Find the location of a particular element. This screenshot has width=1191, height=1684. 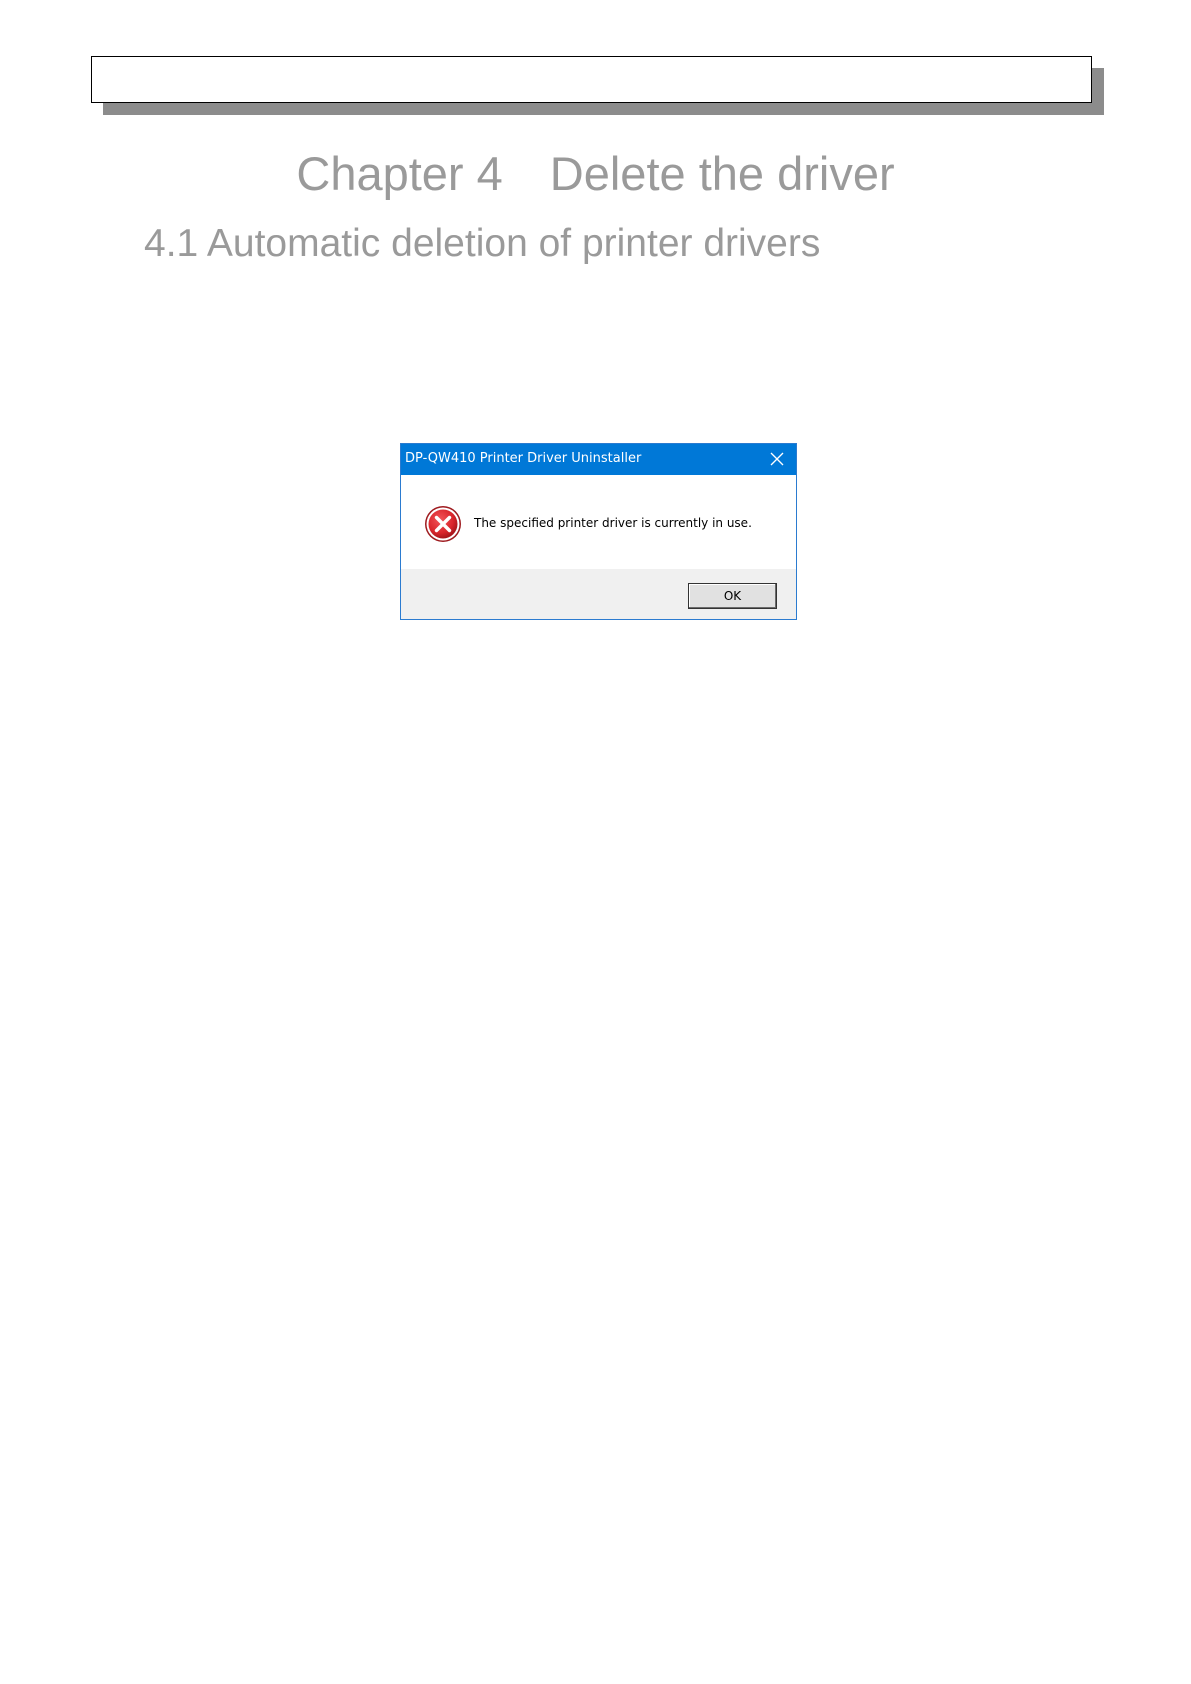

header-box is located at coordinates (591, 79).